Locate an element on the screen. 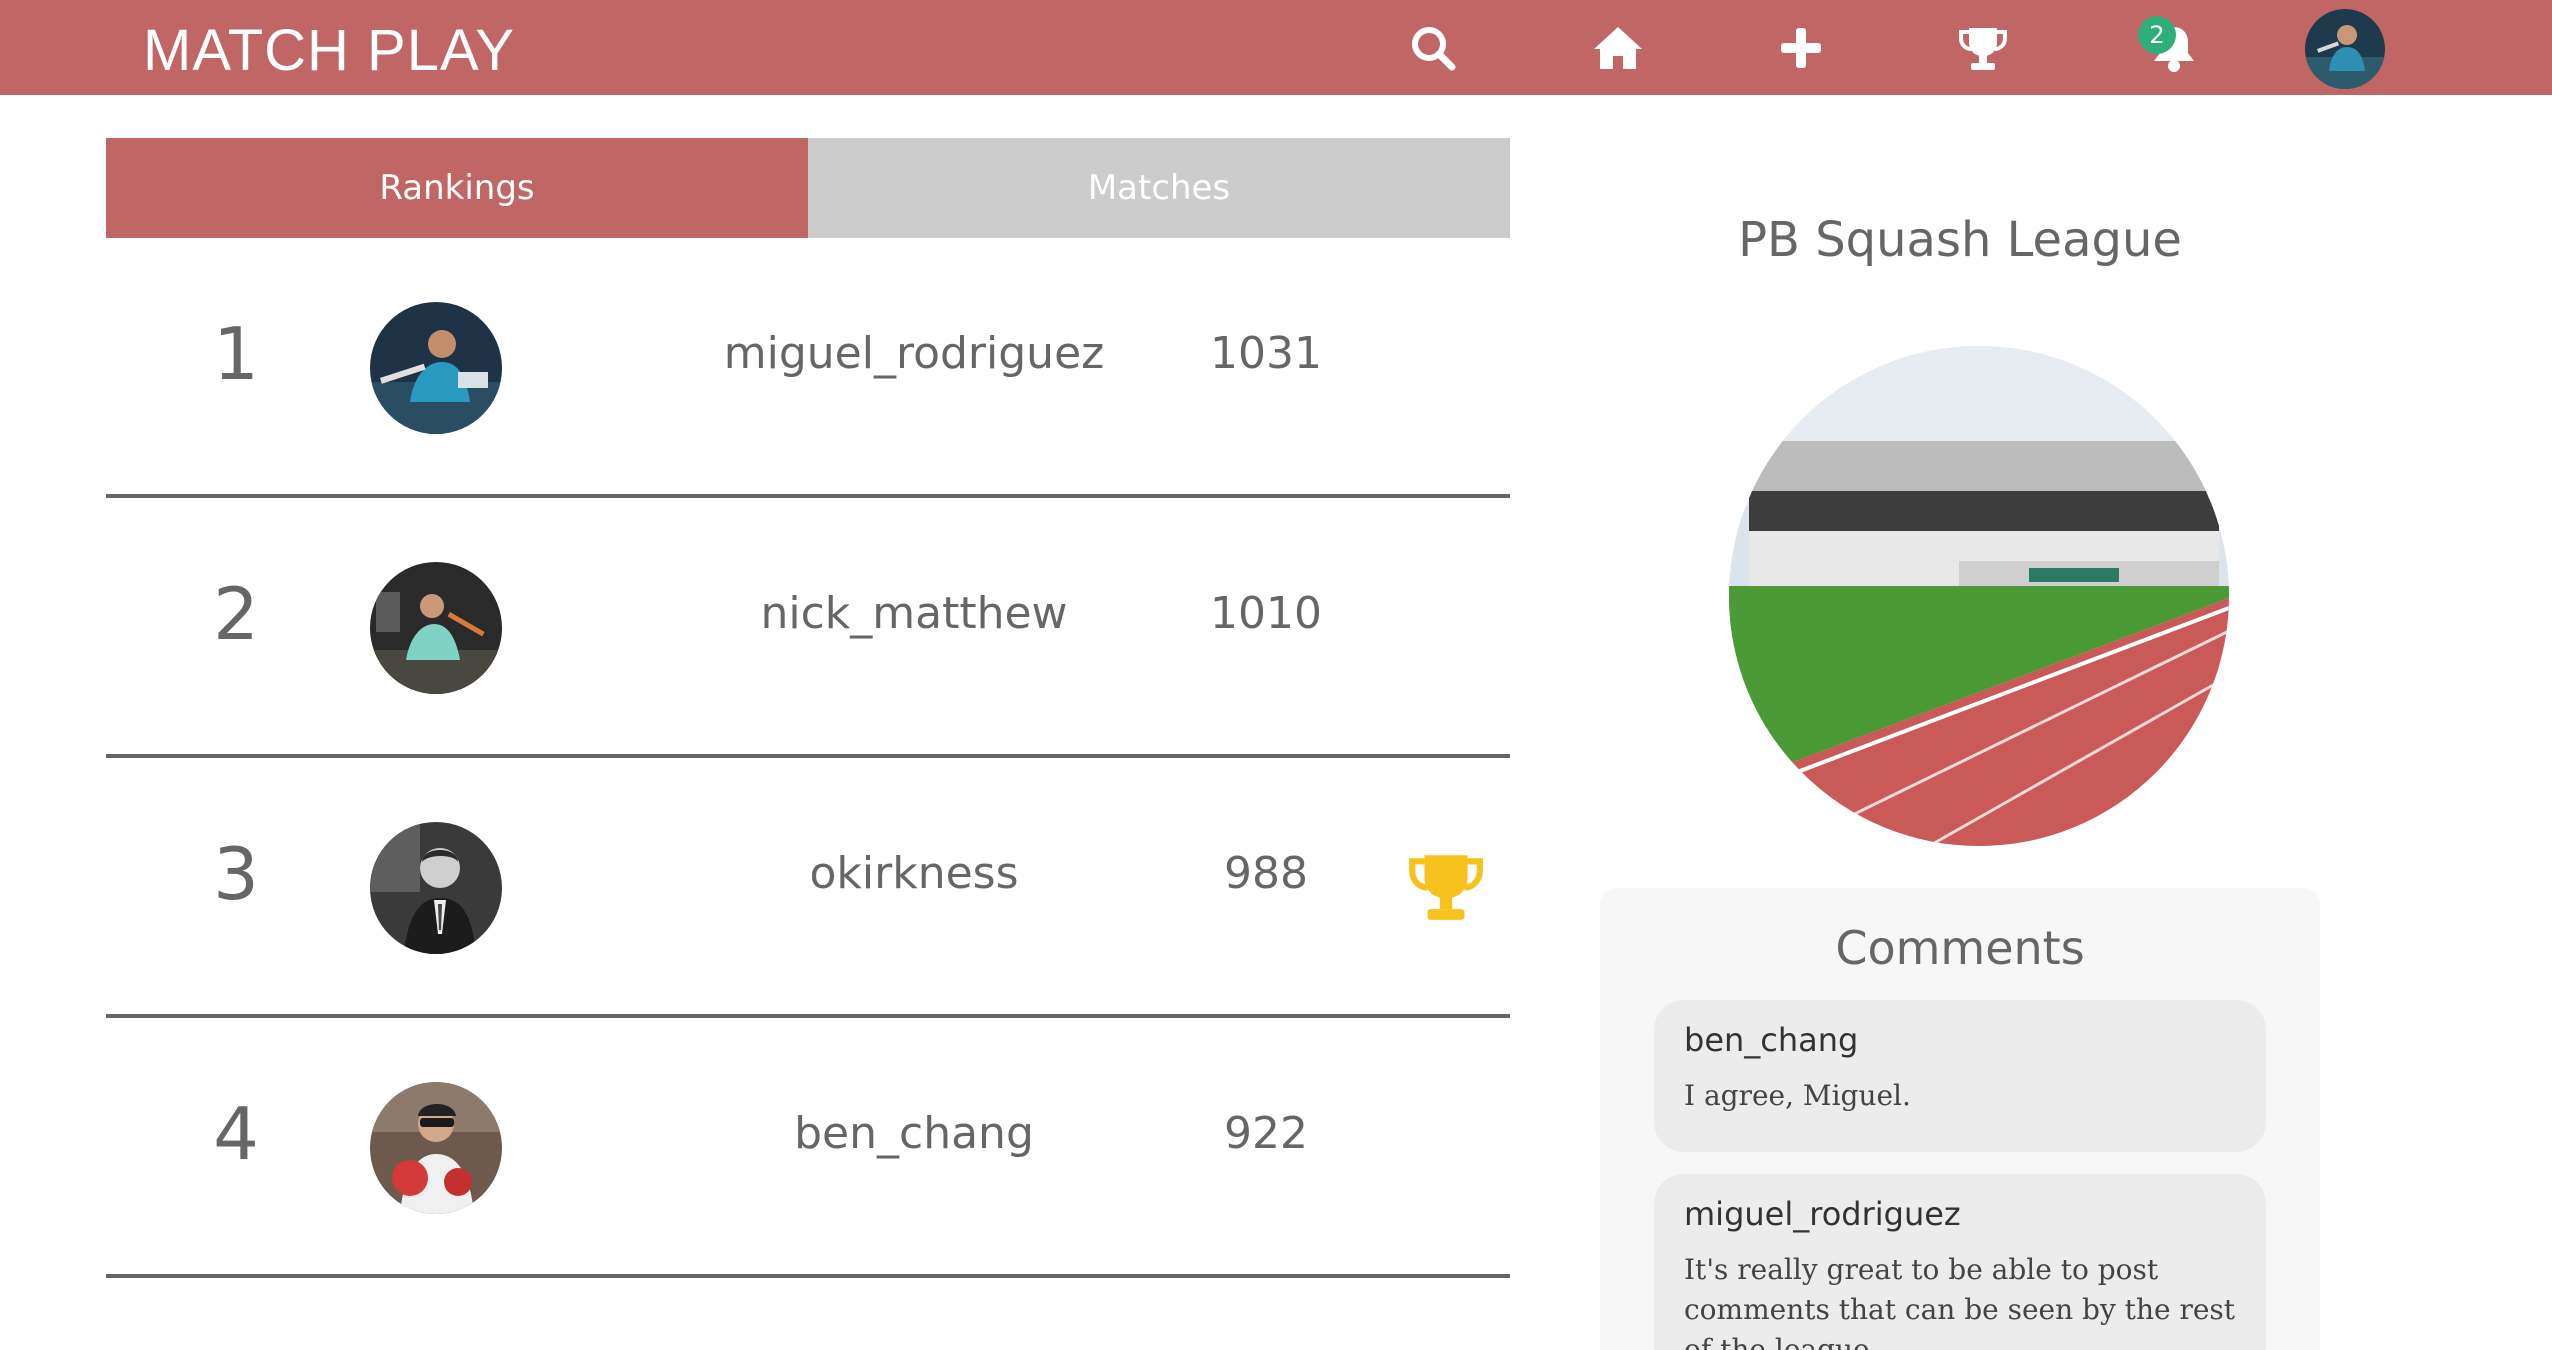 This screenshot has width=2552, height=1350. rank-number: 3 is located at coordinates (236, 874).